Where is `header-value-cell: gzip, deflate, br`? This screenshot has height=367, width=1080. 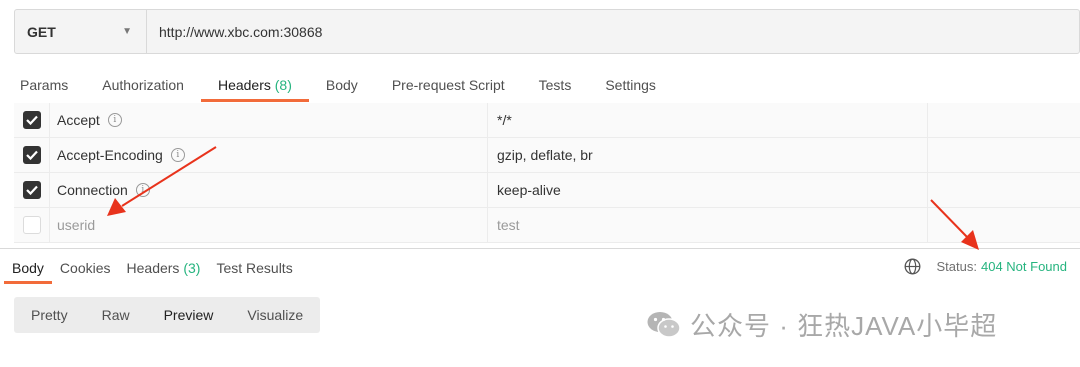
header-value-cell: gzip, deflate, br is located at coordinates (708, 155).